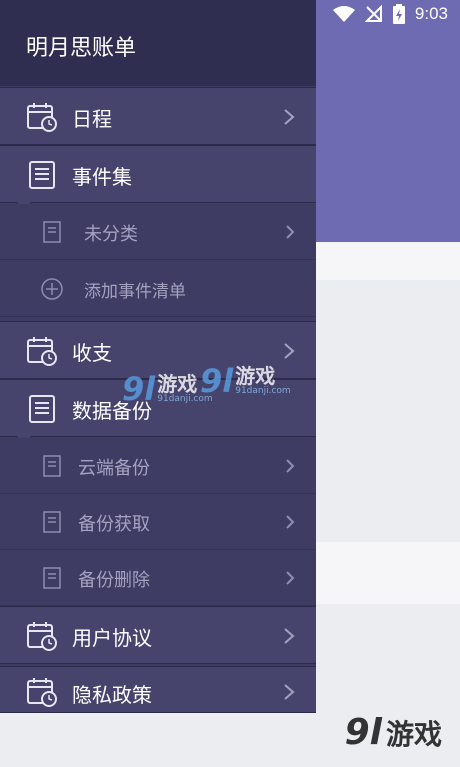 This screenshot has height=767, width=460. Describe the element at coordinates (158, 578) in the screenshot. I see `submenu-item-backup-delete: 备份删除` at that location.